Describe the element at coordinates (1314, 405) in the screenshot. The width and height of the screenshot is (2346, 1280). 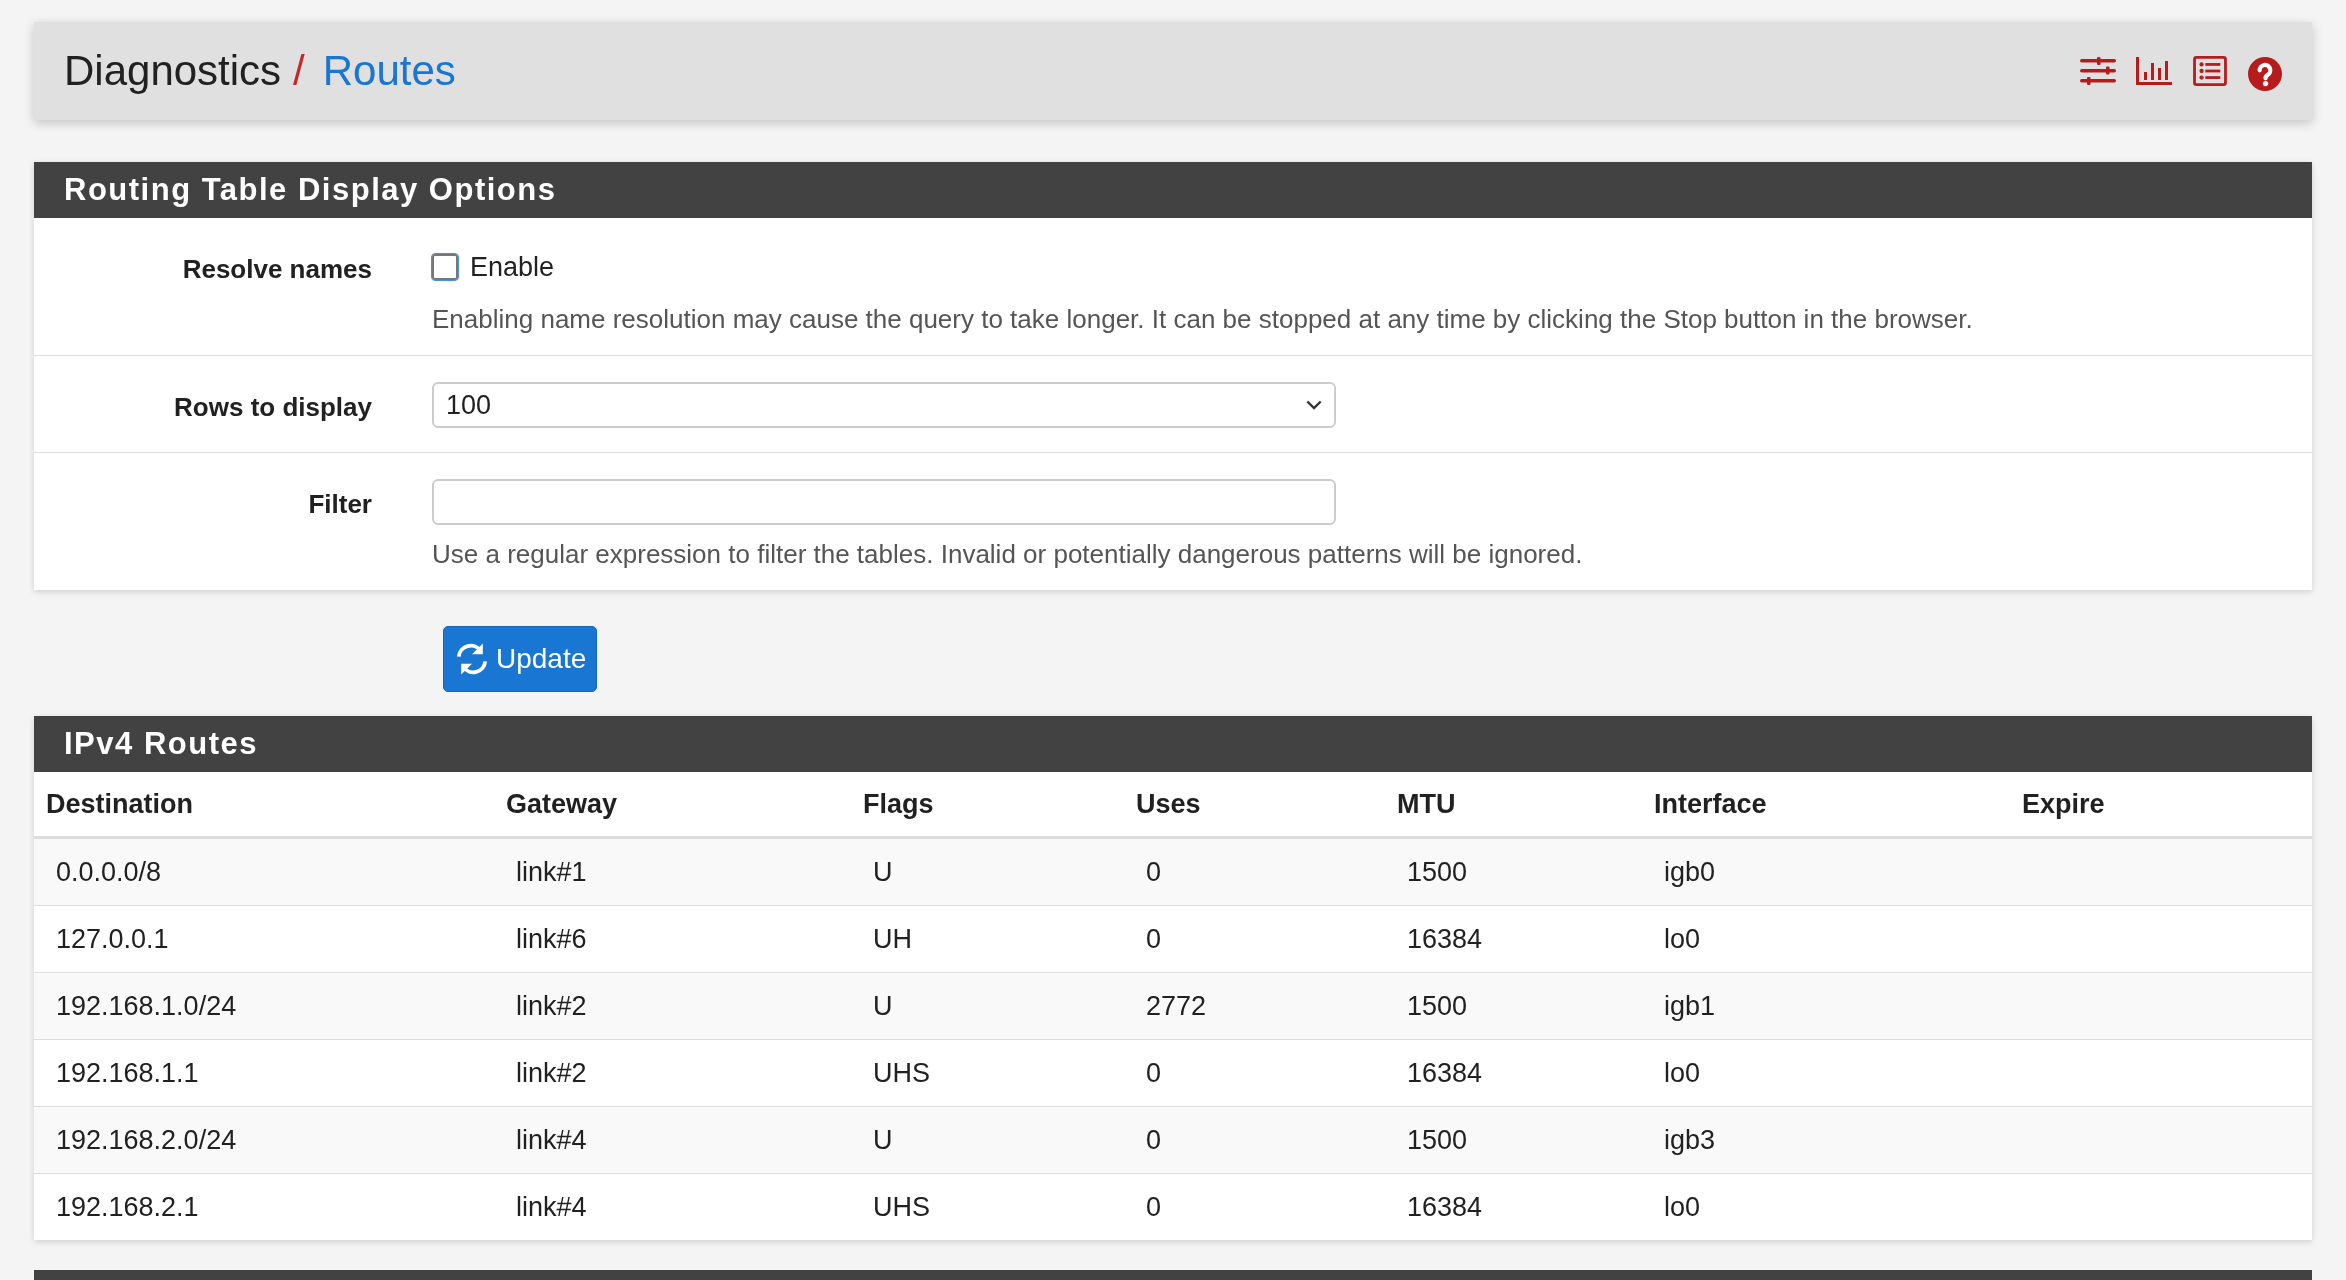
I see `caret-icon` at that location.